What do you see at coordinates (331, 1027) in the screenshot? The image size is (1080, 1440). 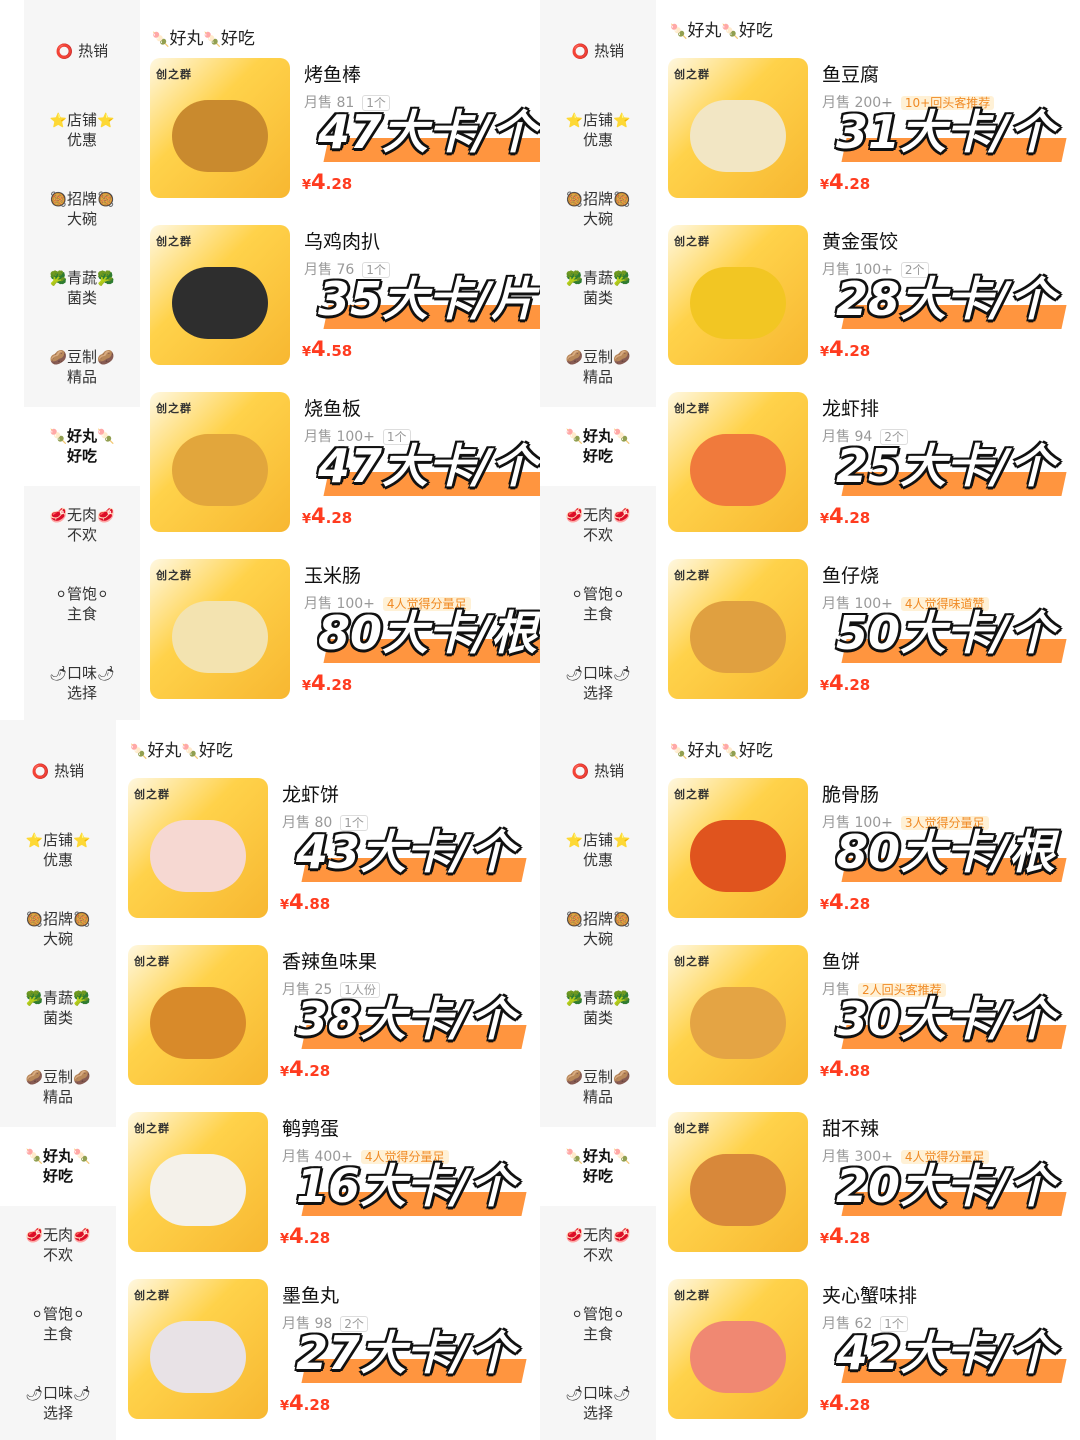 I see `product-item: 创之群 香辣鱼味果 月售 25 1人份 38大卡/个 ¥4.28` at bounding box center [331, 1027].